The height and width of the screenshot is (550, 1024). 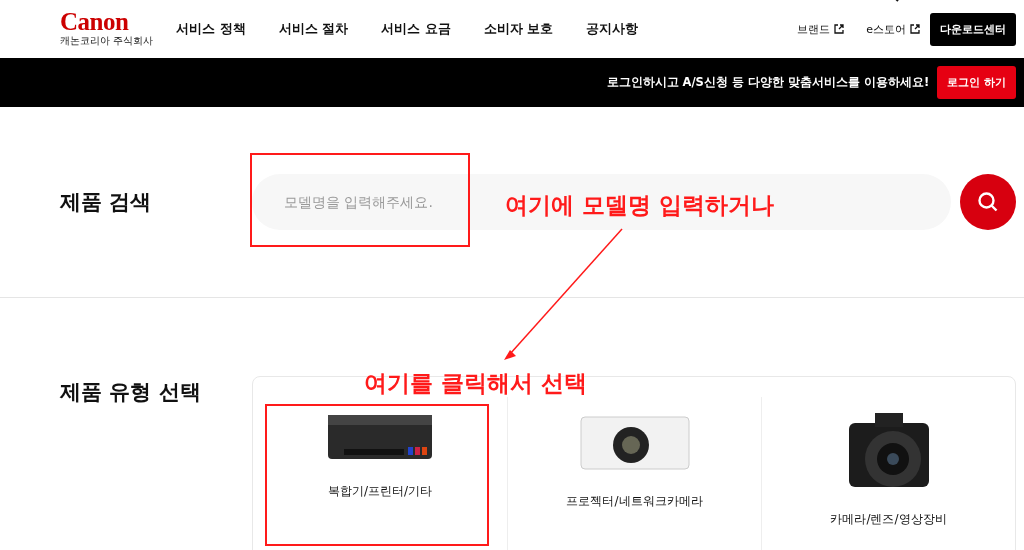 I want to click on product-type-card: 카메라/렌즈/영상장비, so click(x=888, y=473).